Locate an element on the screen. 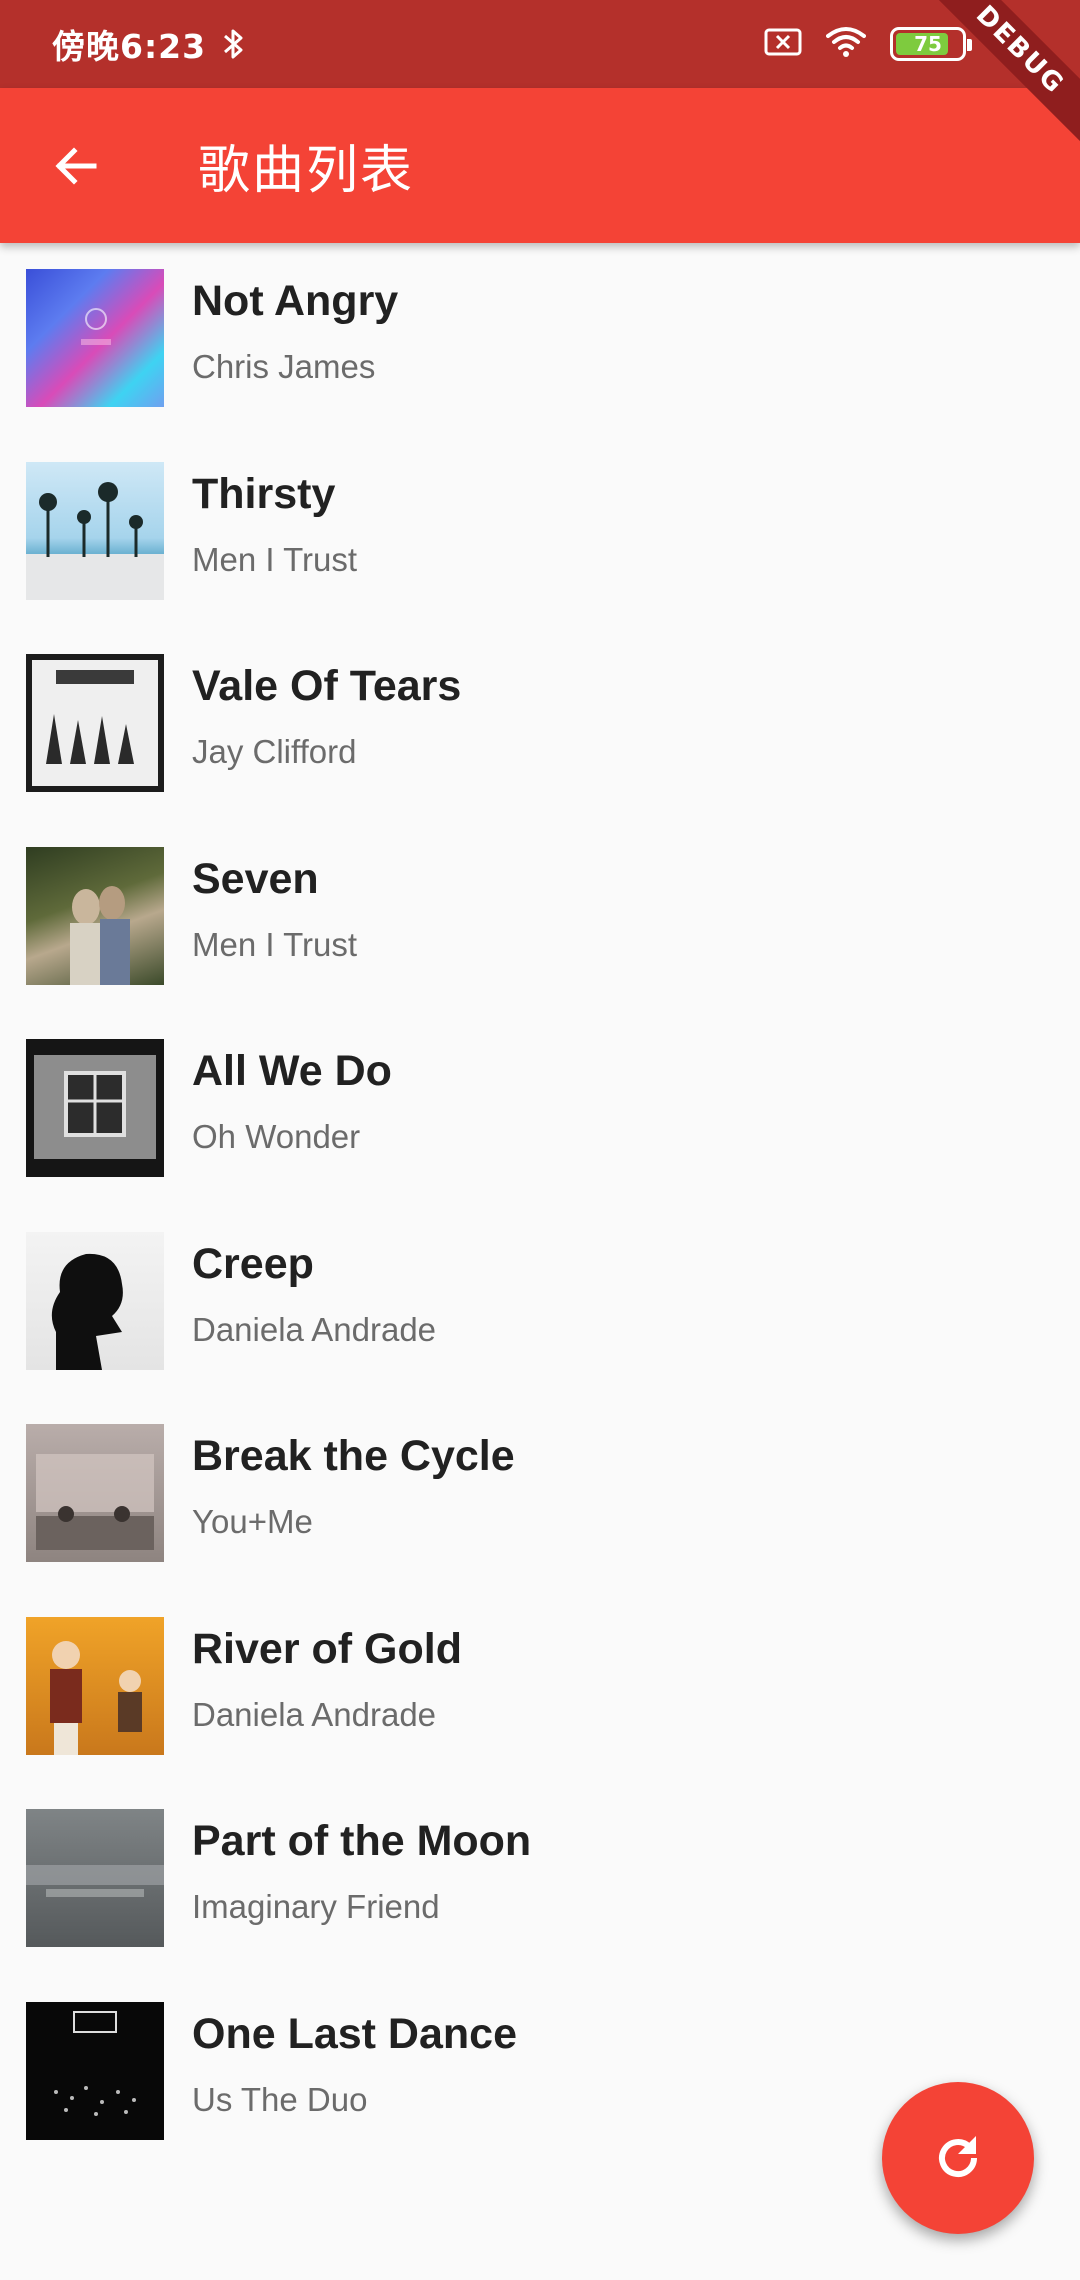 The width and height of the screenshot is (1080, 2280). song-item-break-the-cycle: Break the Cycle You+Me is located at coordinates (540, 1494).